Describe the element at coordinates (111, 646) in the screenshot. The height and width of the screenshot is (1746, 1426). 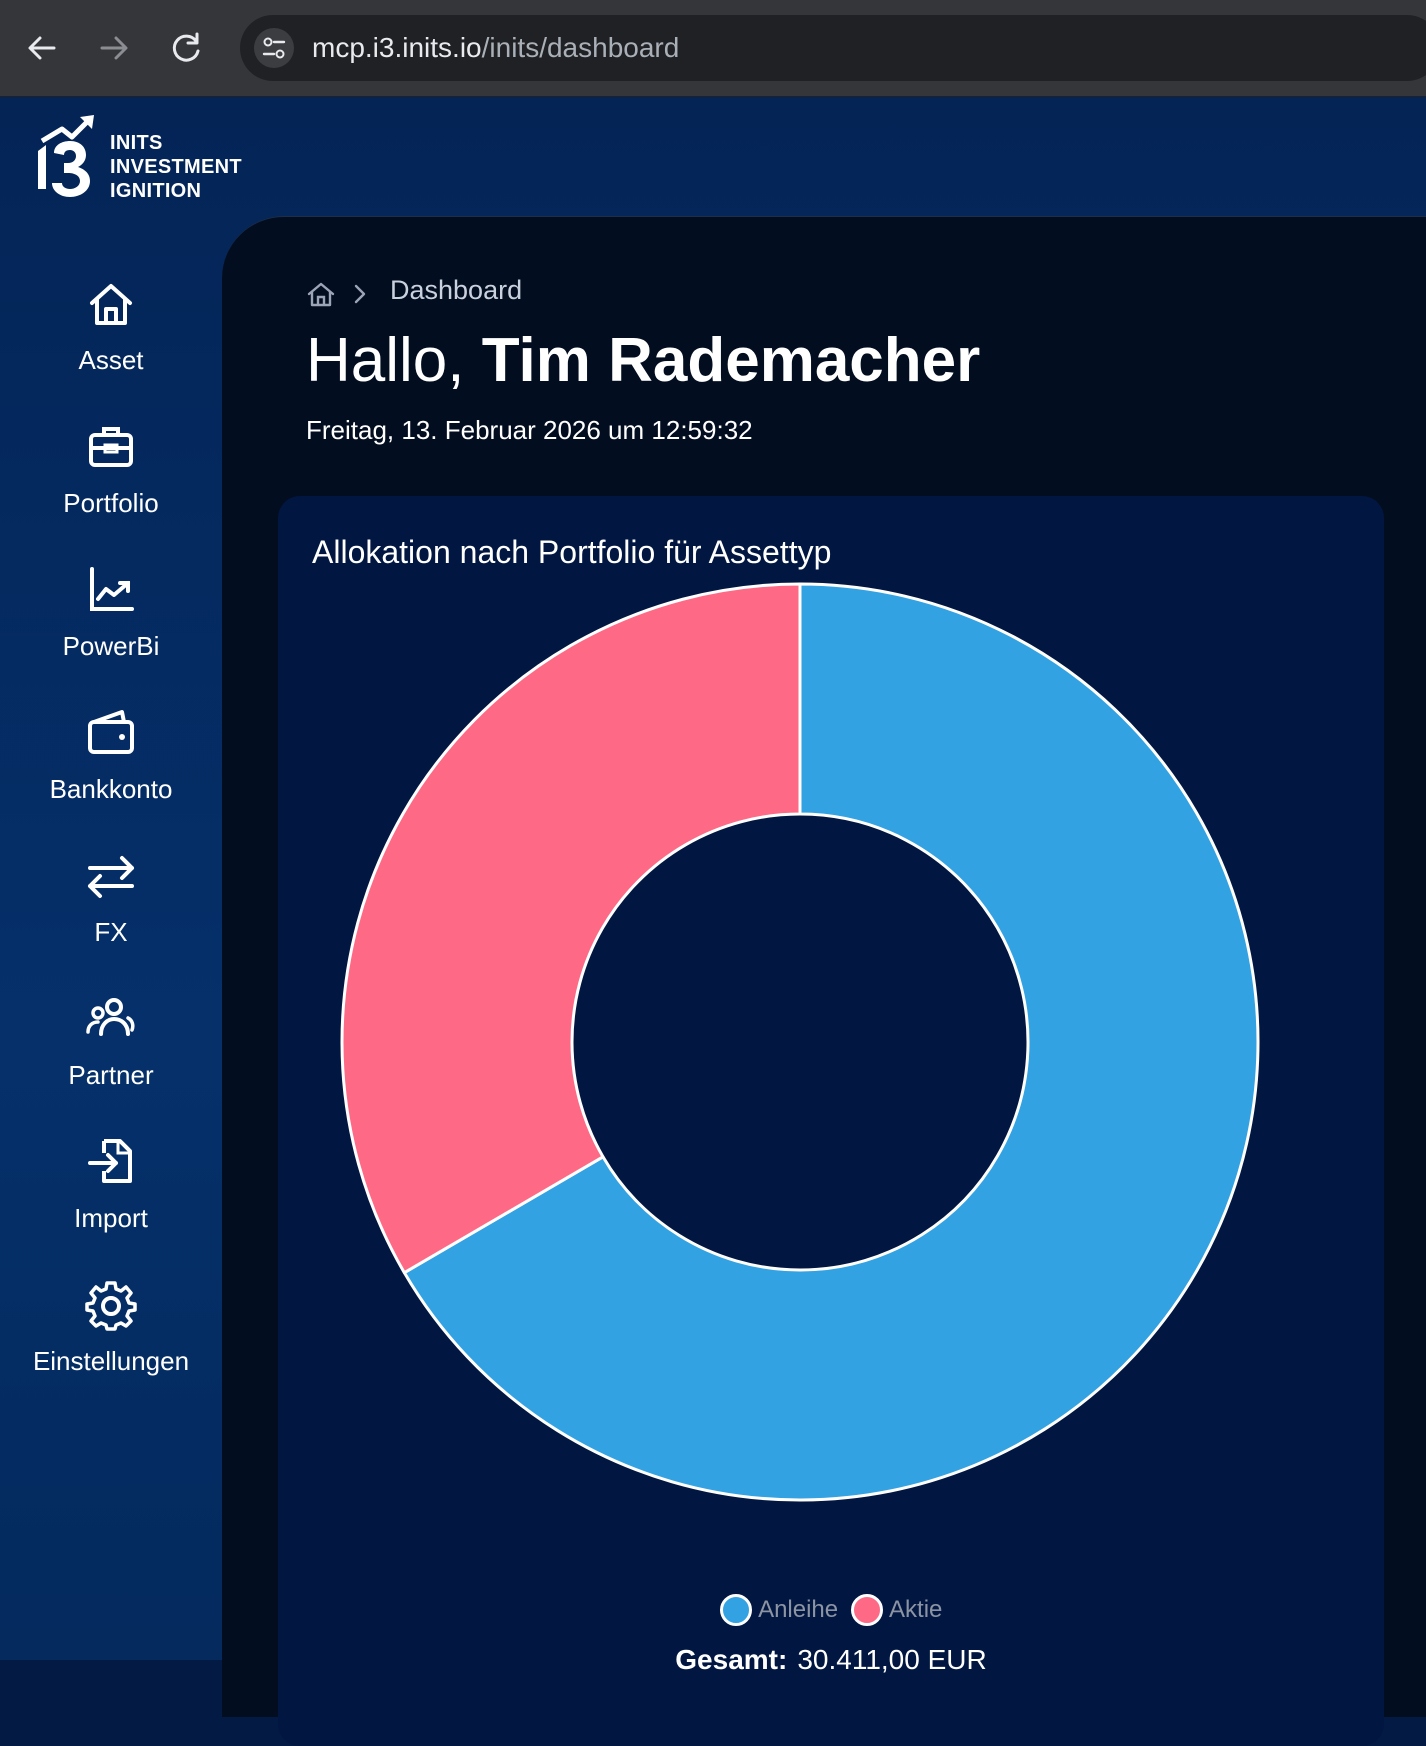
I see `sidebar-item-label: PowerBi` at that location.